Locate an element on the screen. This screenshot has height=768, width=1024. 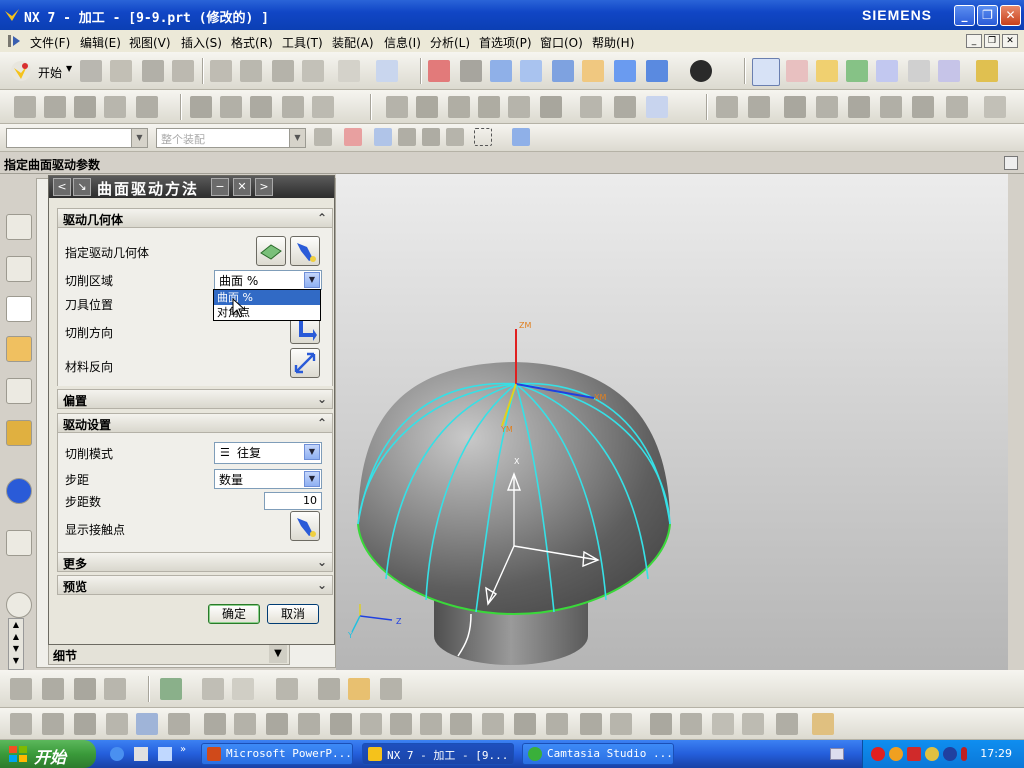
section-offset: 偏置 ⌄ is located at coordinates (195, 399).